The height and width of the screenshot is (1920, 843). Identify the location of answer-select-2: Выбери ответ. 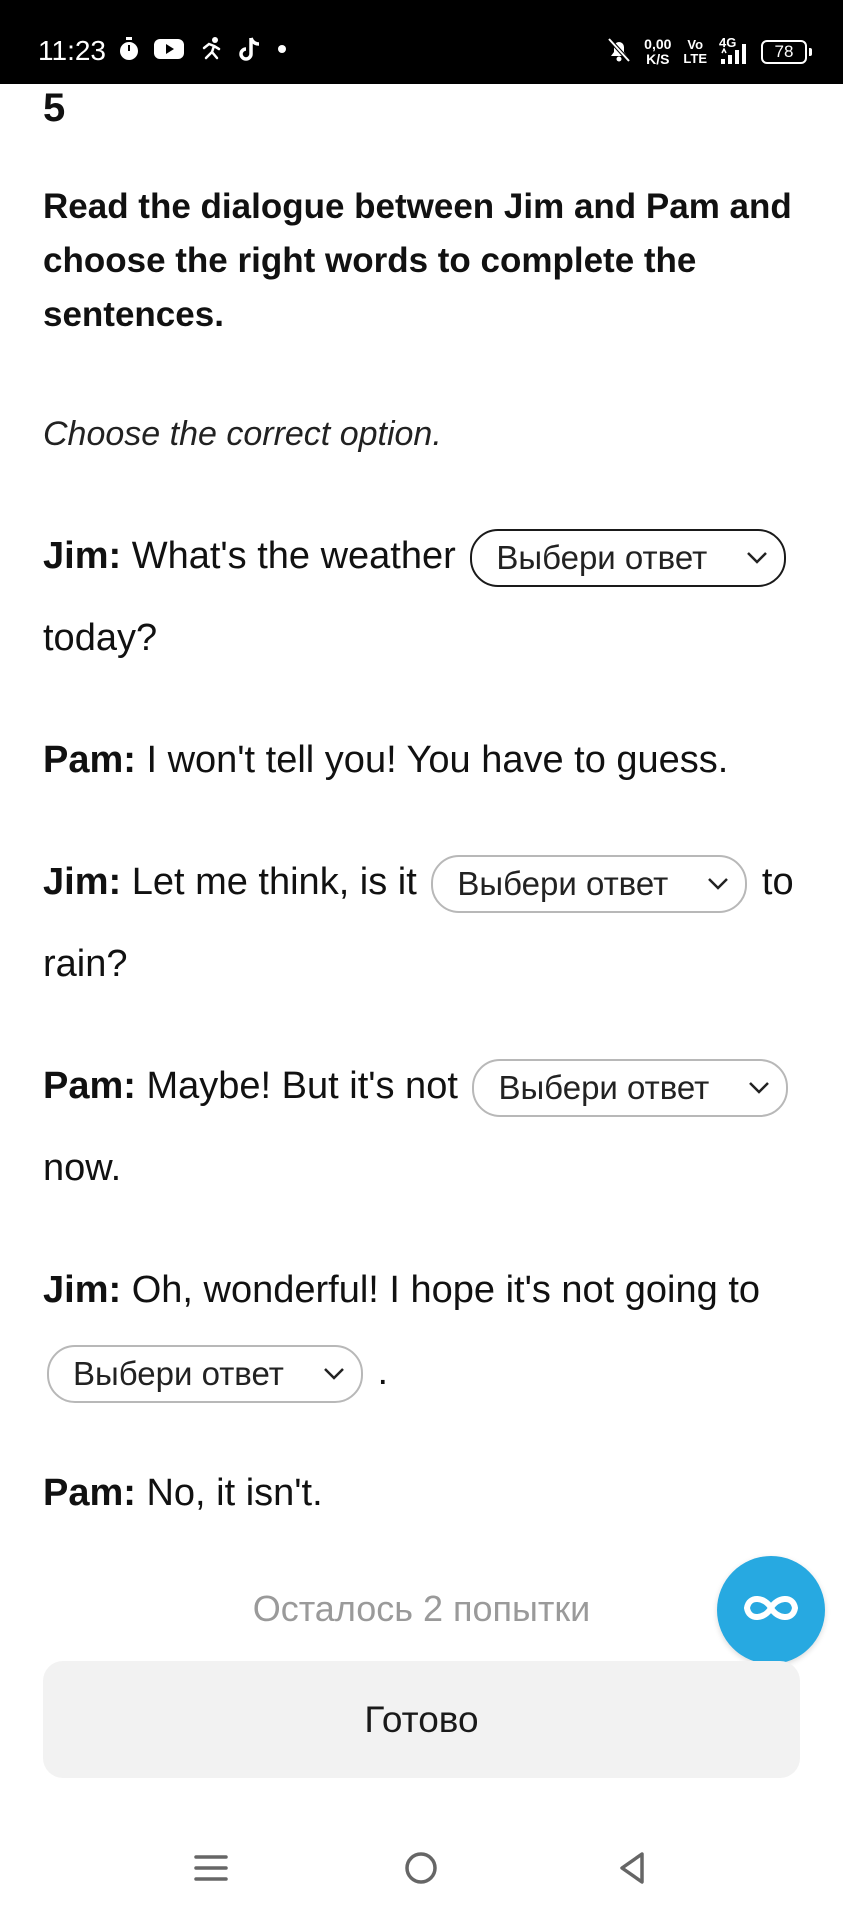
(589, 883).